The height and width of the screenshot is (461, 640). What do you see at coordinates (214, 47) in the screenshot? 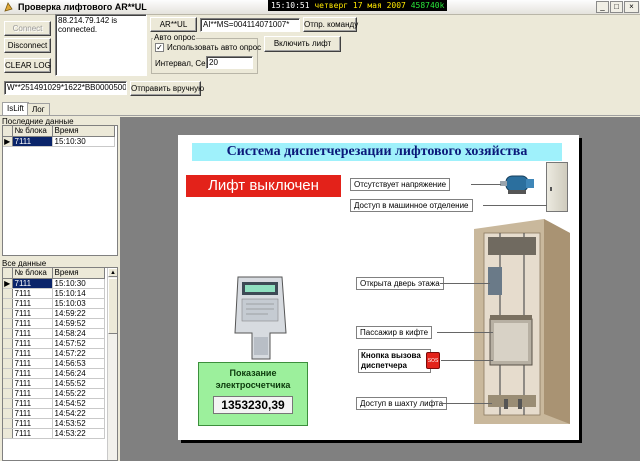
I see `auto-poll-label: Использовать авто опрос` at bounding box center [214, 47].